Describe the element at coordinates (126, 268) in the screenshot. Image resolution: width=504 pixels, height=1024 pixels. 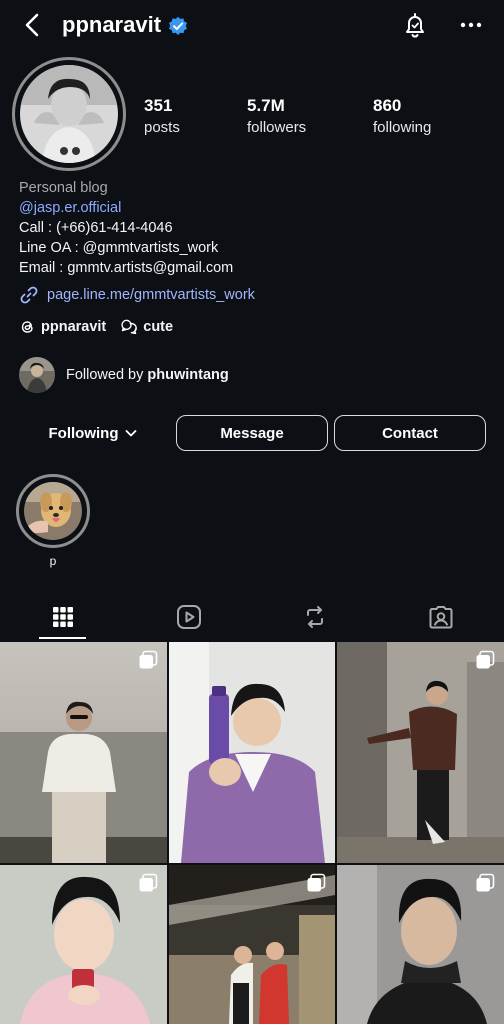
I see `bio-email: Email : gmmtv.artists@gmail.com` at that location.